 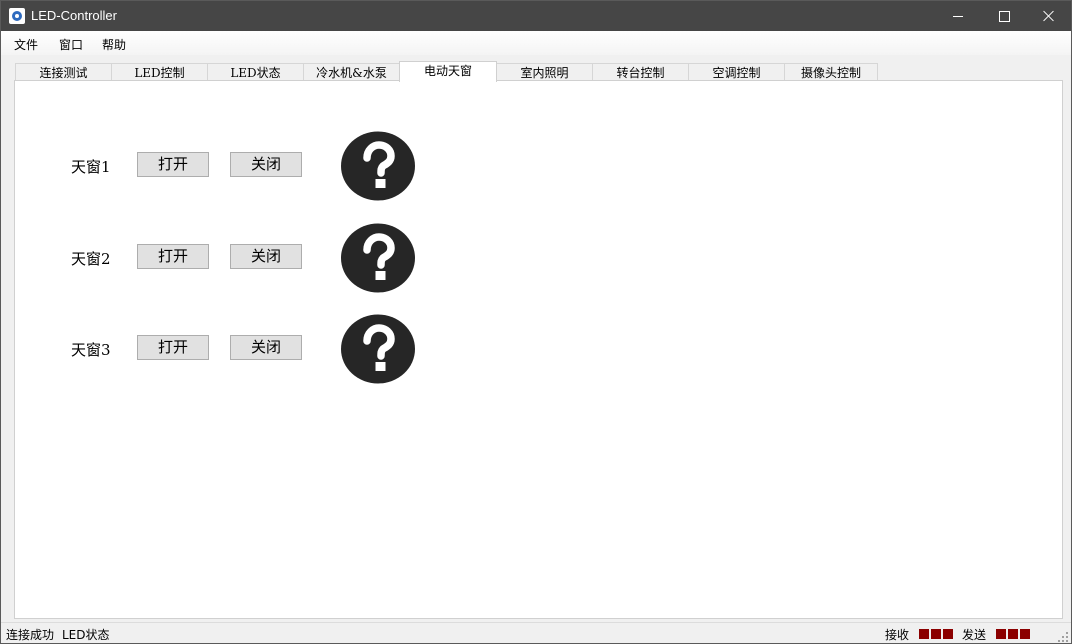 I want to click on resize-grip, so click(x=1063, y=637).